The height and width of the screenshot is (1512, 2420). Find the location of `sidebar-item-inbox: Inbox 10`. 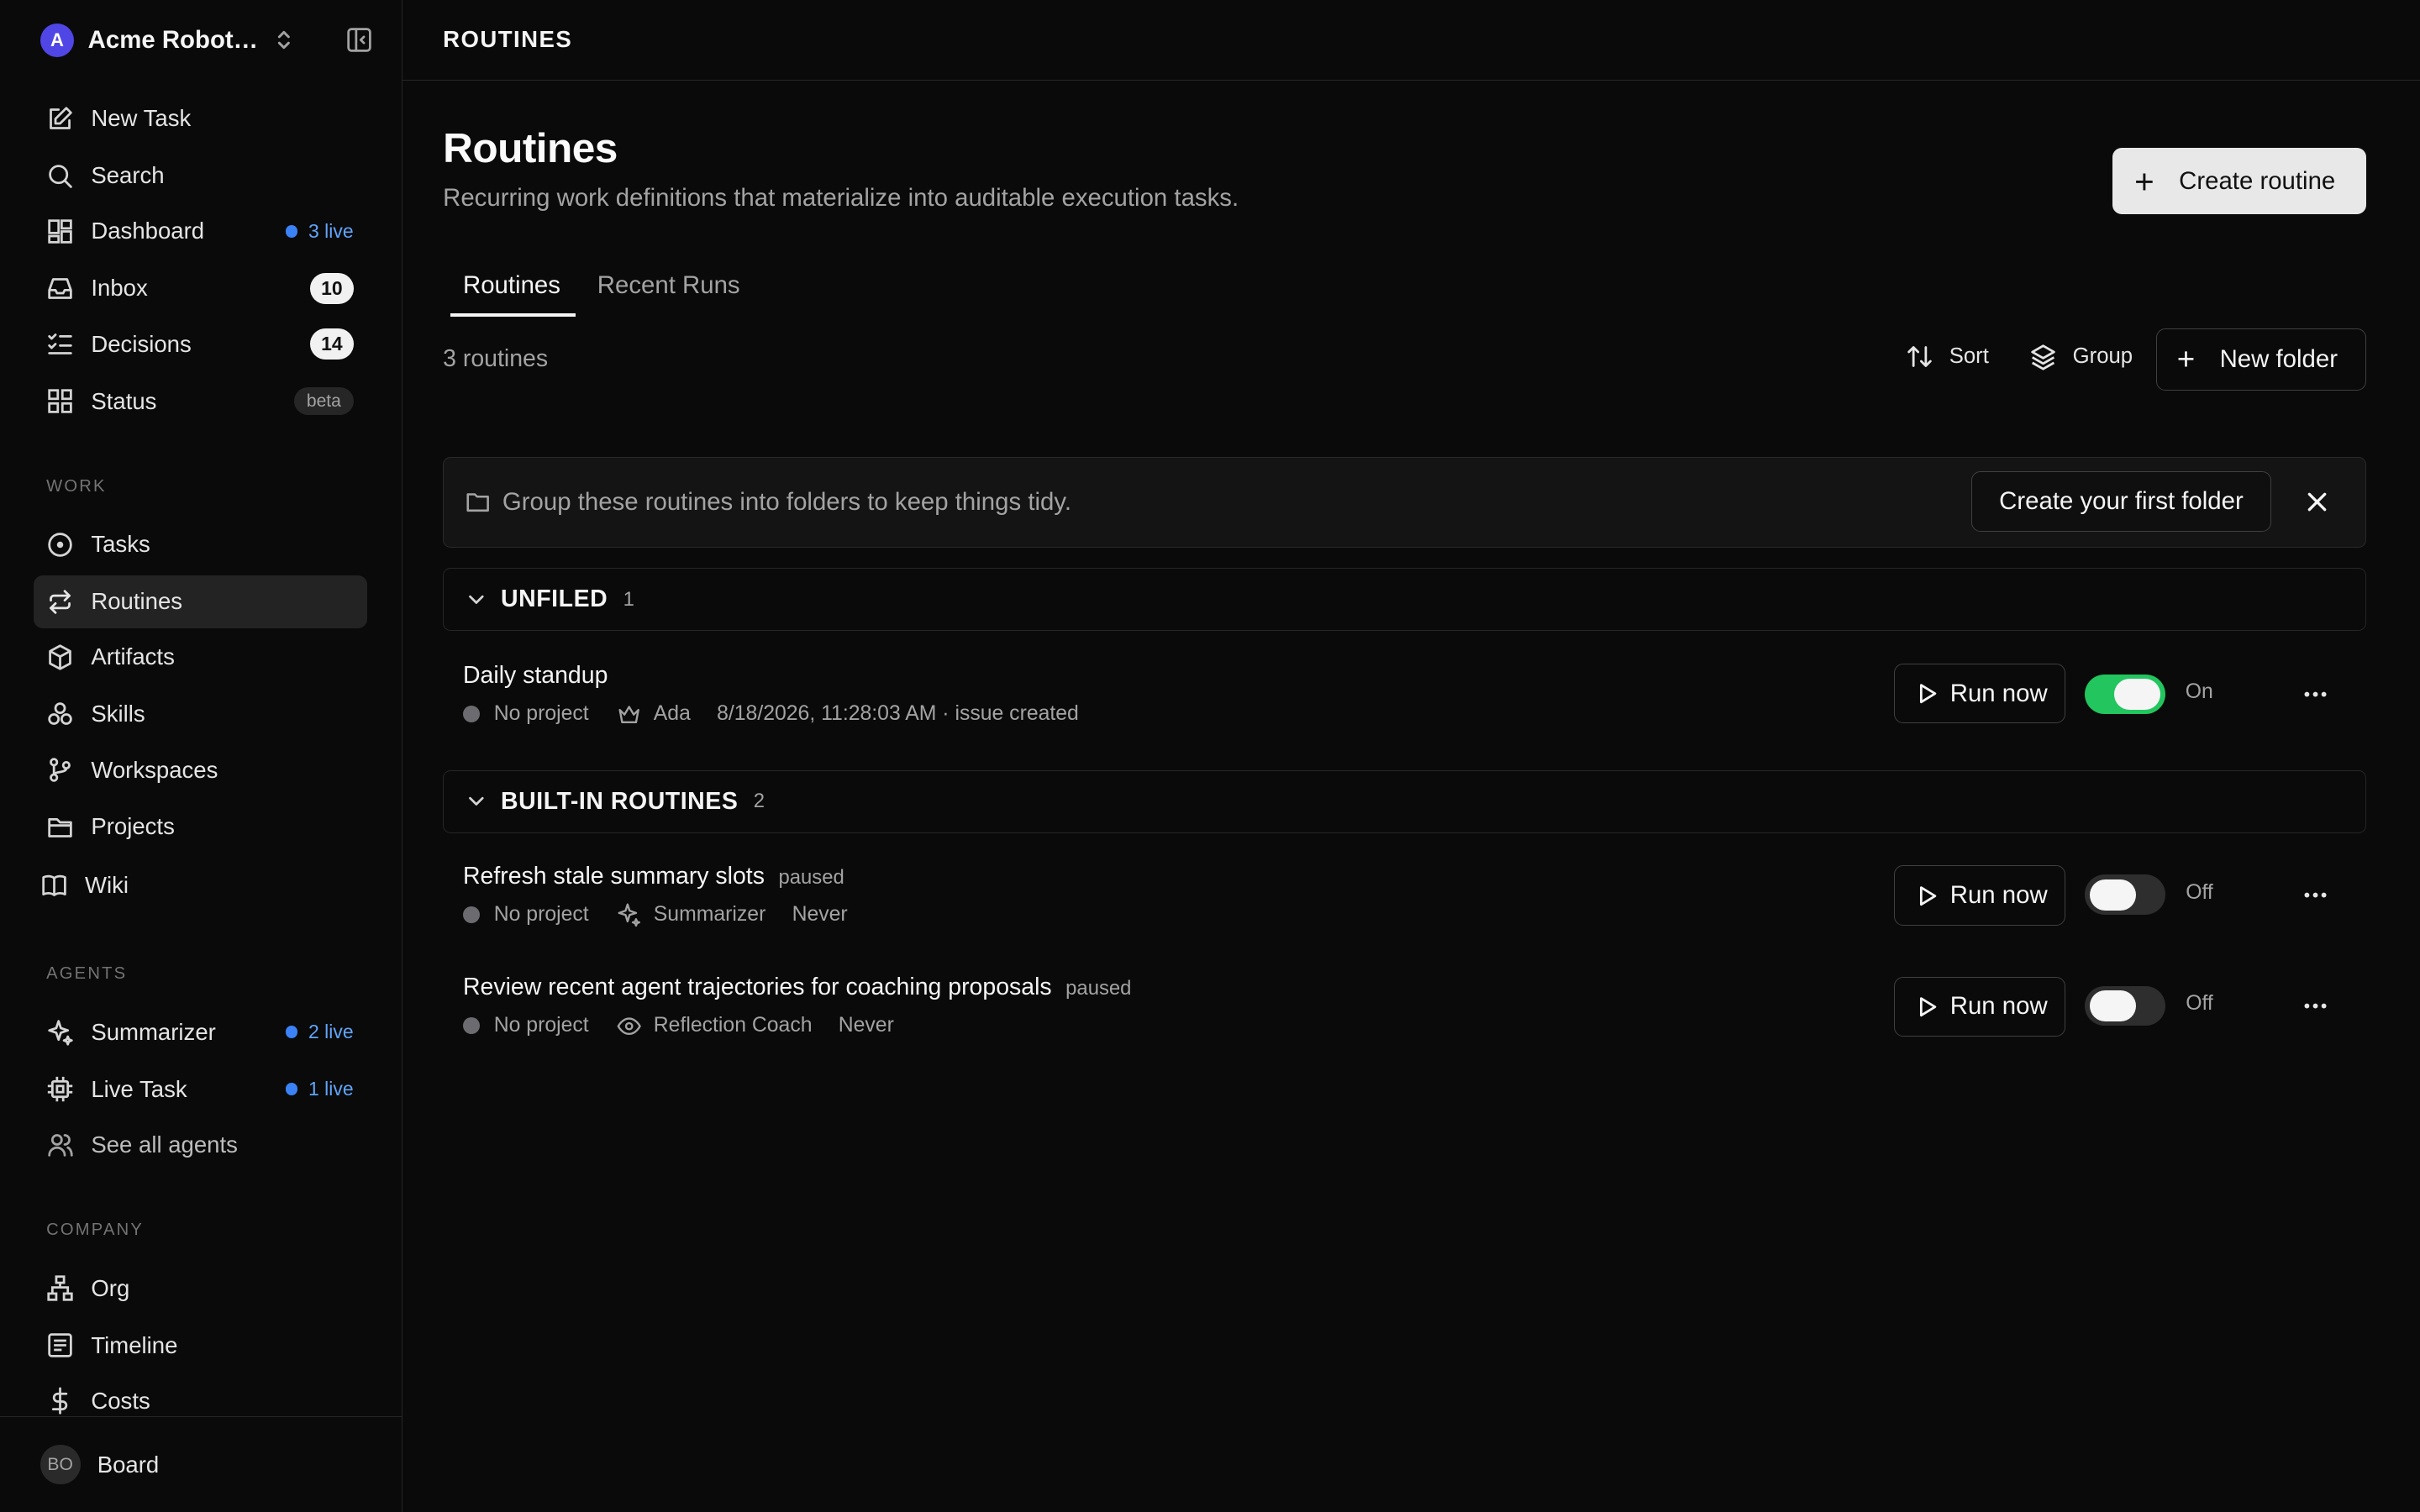

sidebar-item-inbox: Inbox 10 is located at coordinates (200, 288).